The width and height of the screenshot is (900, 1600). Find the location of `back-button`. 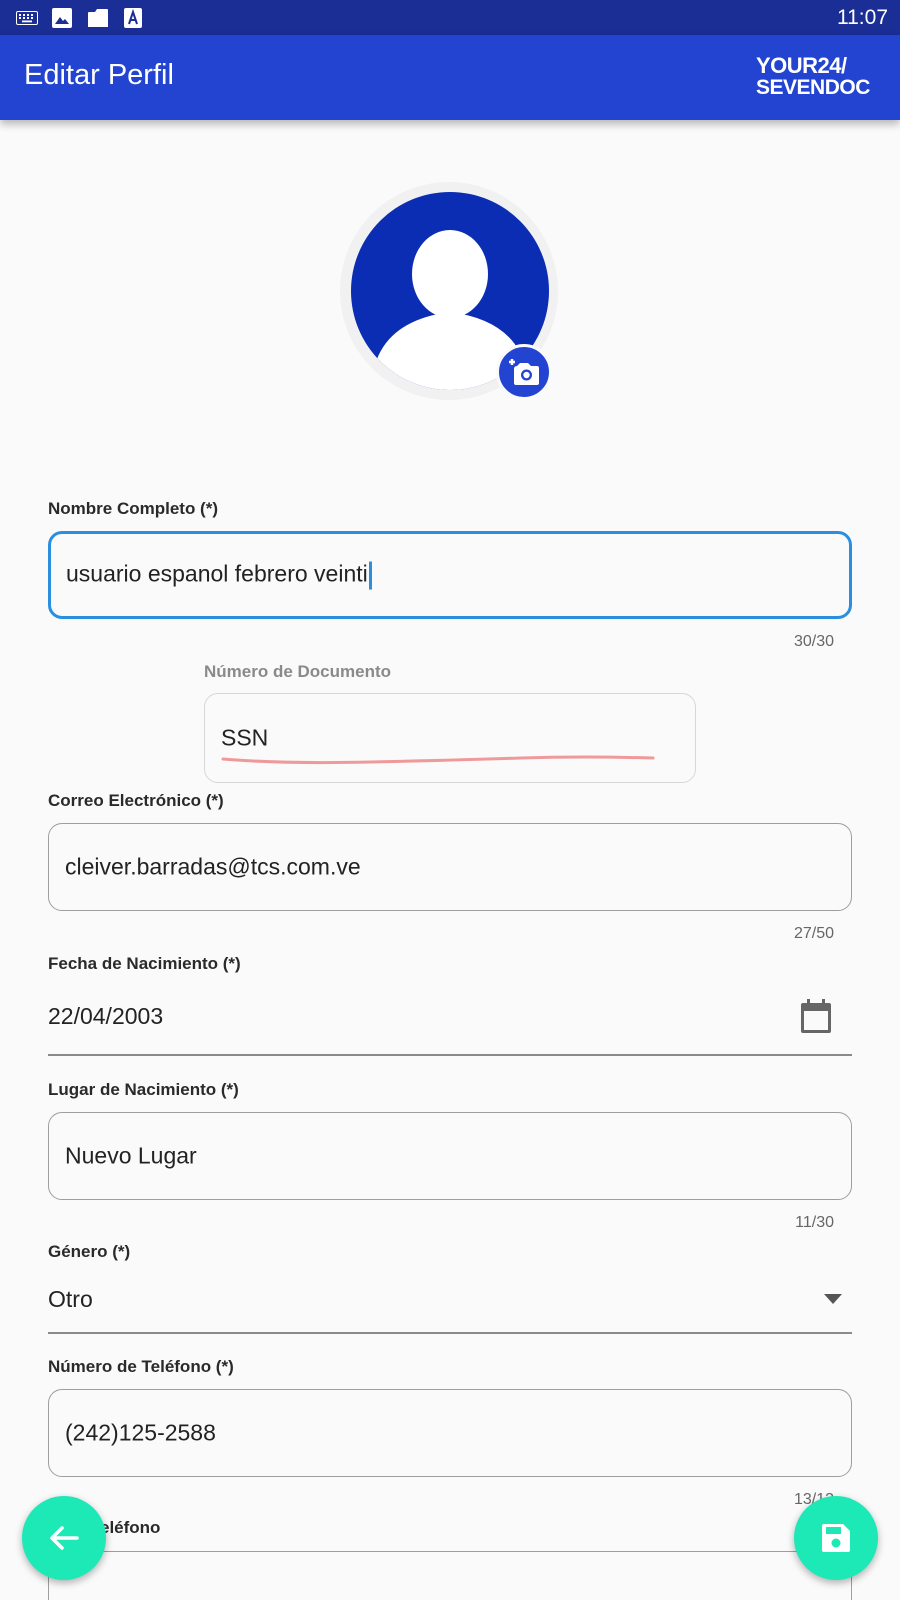

back-button is located at coordinates (64, 1538).